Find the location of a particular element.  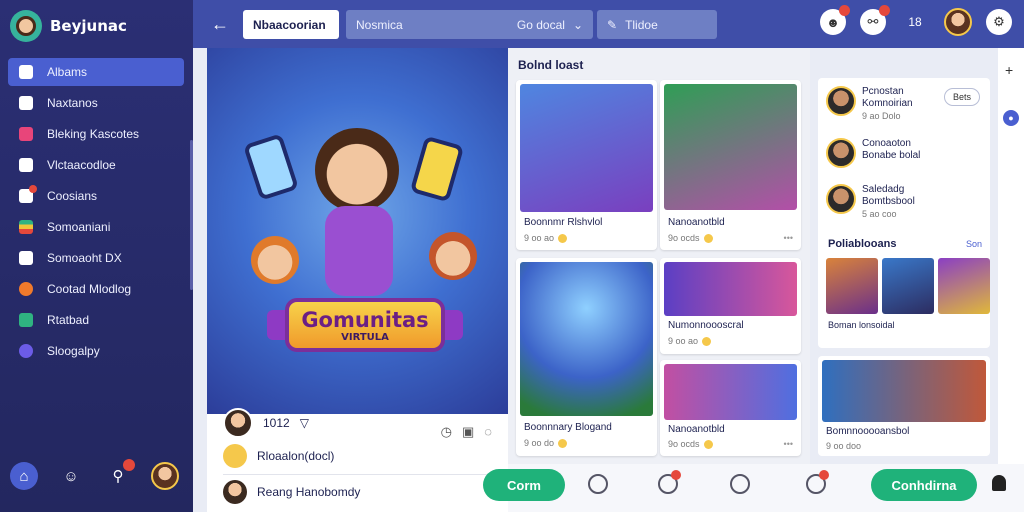

sidebar-item-bleking: Bleking Kascotes is located at coordinates (96, 134).